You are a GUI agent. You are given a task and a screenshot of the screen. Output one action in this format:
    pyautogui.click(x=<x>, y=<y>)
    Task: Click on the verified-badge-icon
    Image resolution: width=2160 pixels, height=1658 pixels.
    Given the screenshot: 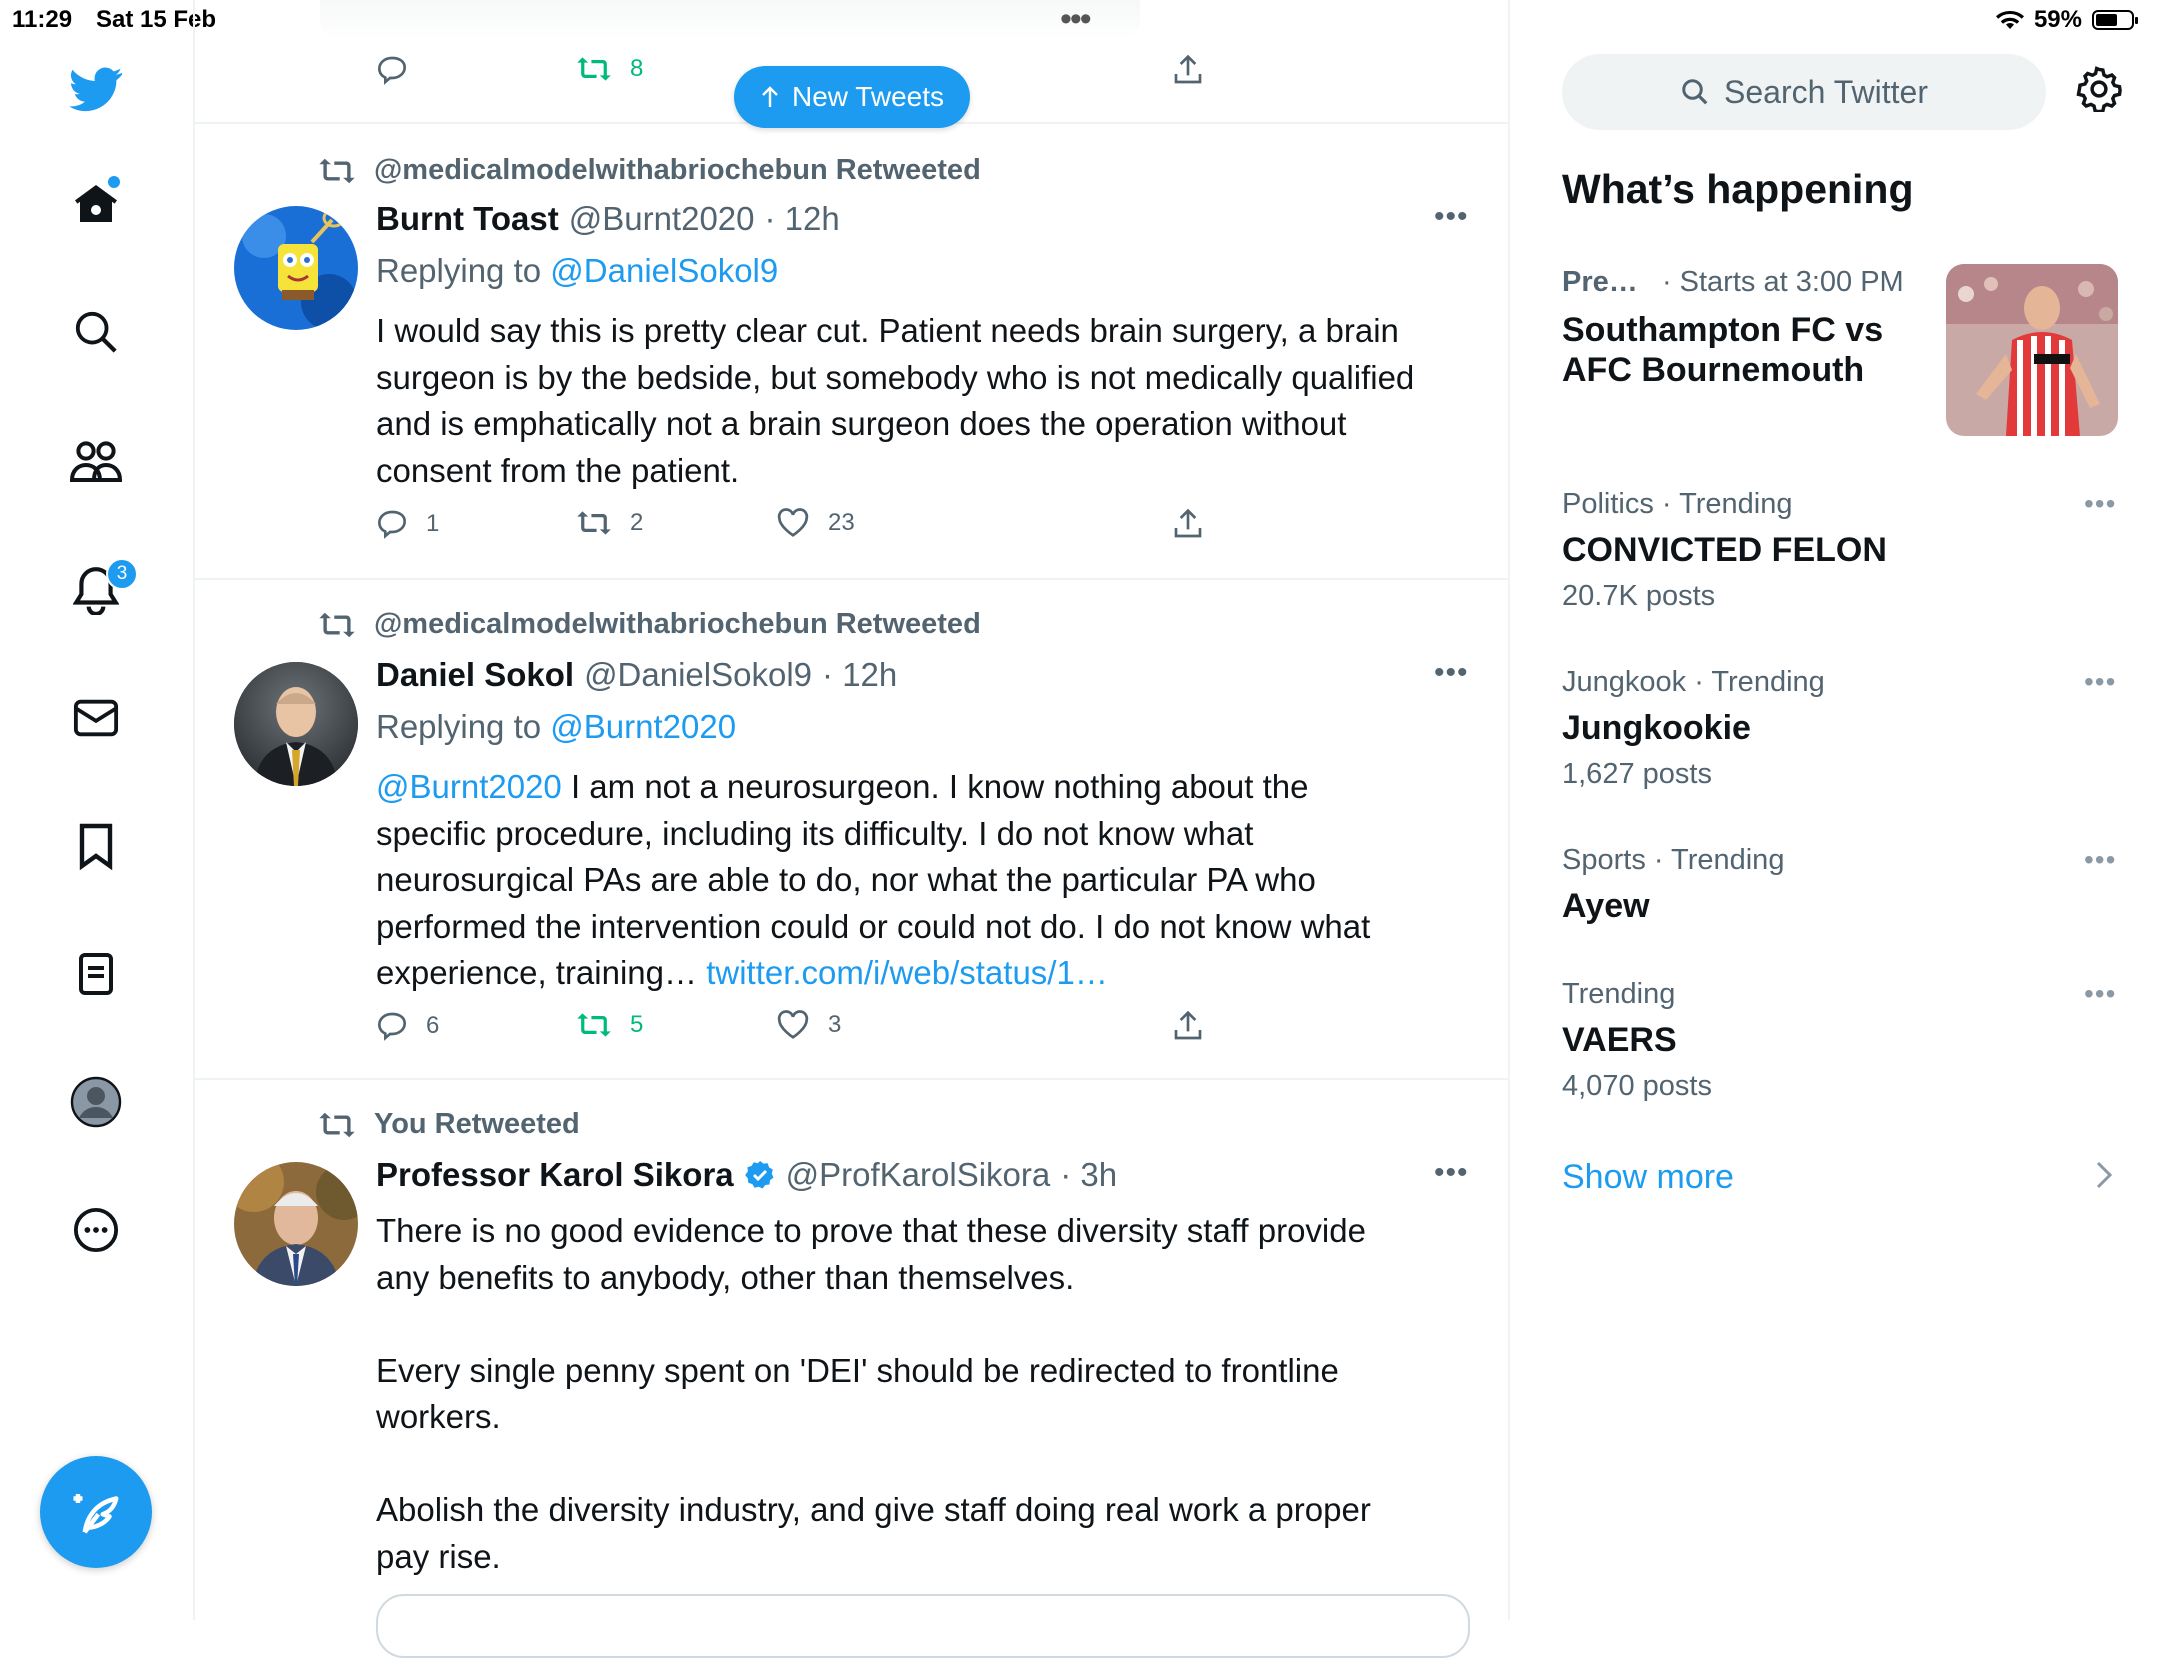 What is the action you would take?
    pyautogui.click(x=760, y=1175)
    